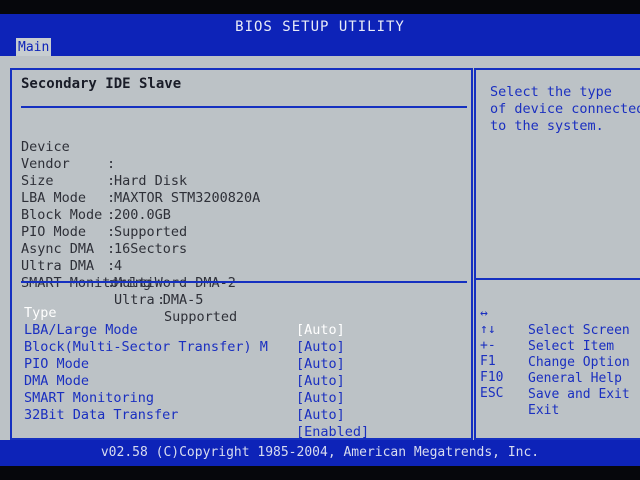 The width and height of the screenshot is (640, 480). I want to click on help-line: of device connected, so click(565, 109).